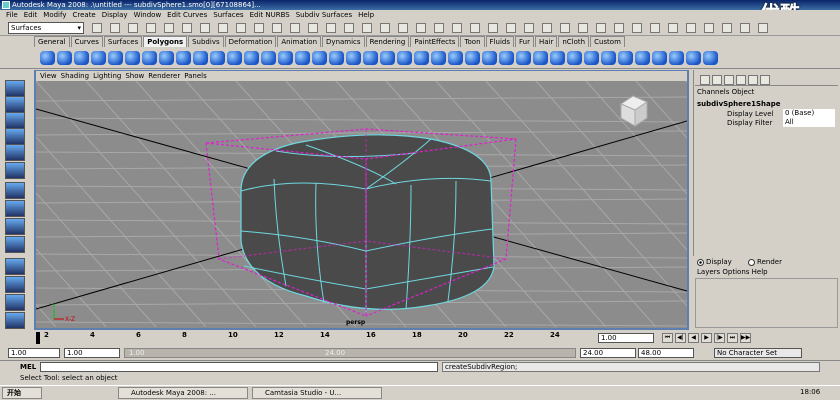 The image size is (840, 400). I want to click on shelf-tab-deformation: Deformation, so click(250, 41).